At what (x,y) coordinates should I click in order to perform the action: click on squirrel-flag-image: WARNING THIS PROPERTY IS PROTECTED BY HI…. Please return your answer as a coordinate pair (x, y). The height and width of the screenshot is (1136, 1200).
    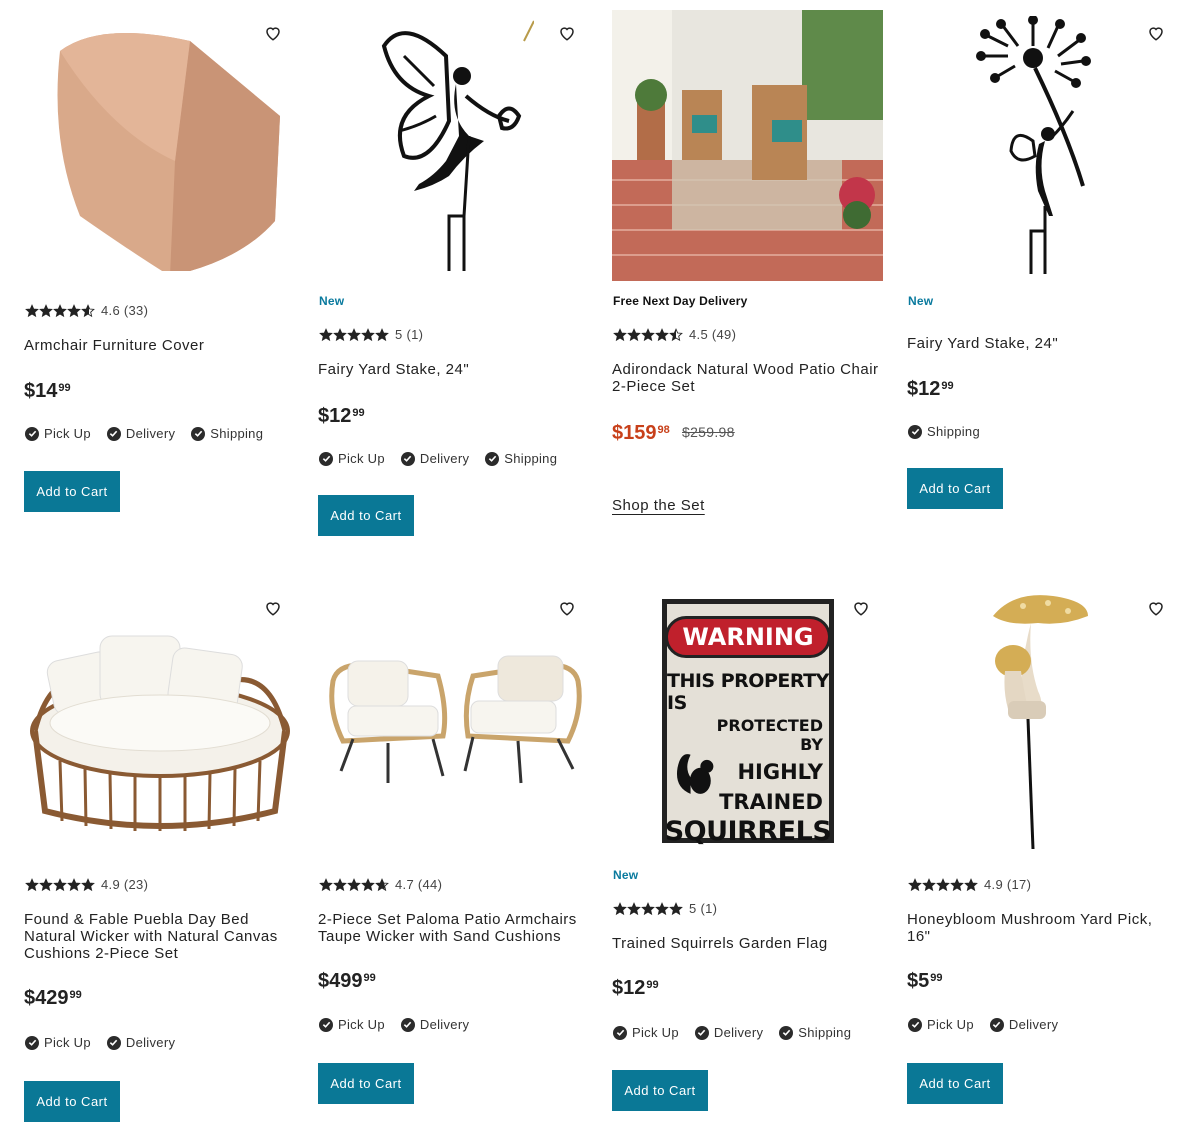
    Looking at the image, I should click on (748, 721).